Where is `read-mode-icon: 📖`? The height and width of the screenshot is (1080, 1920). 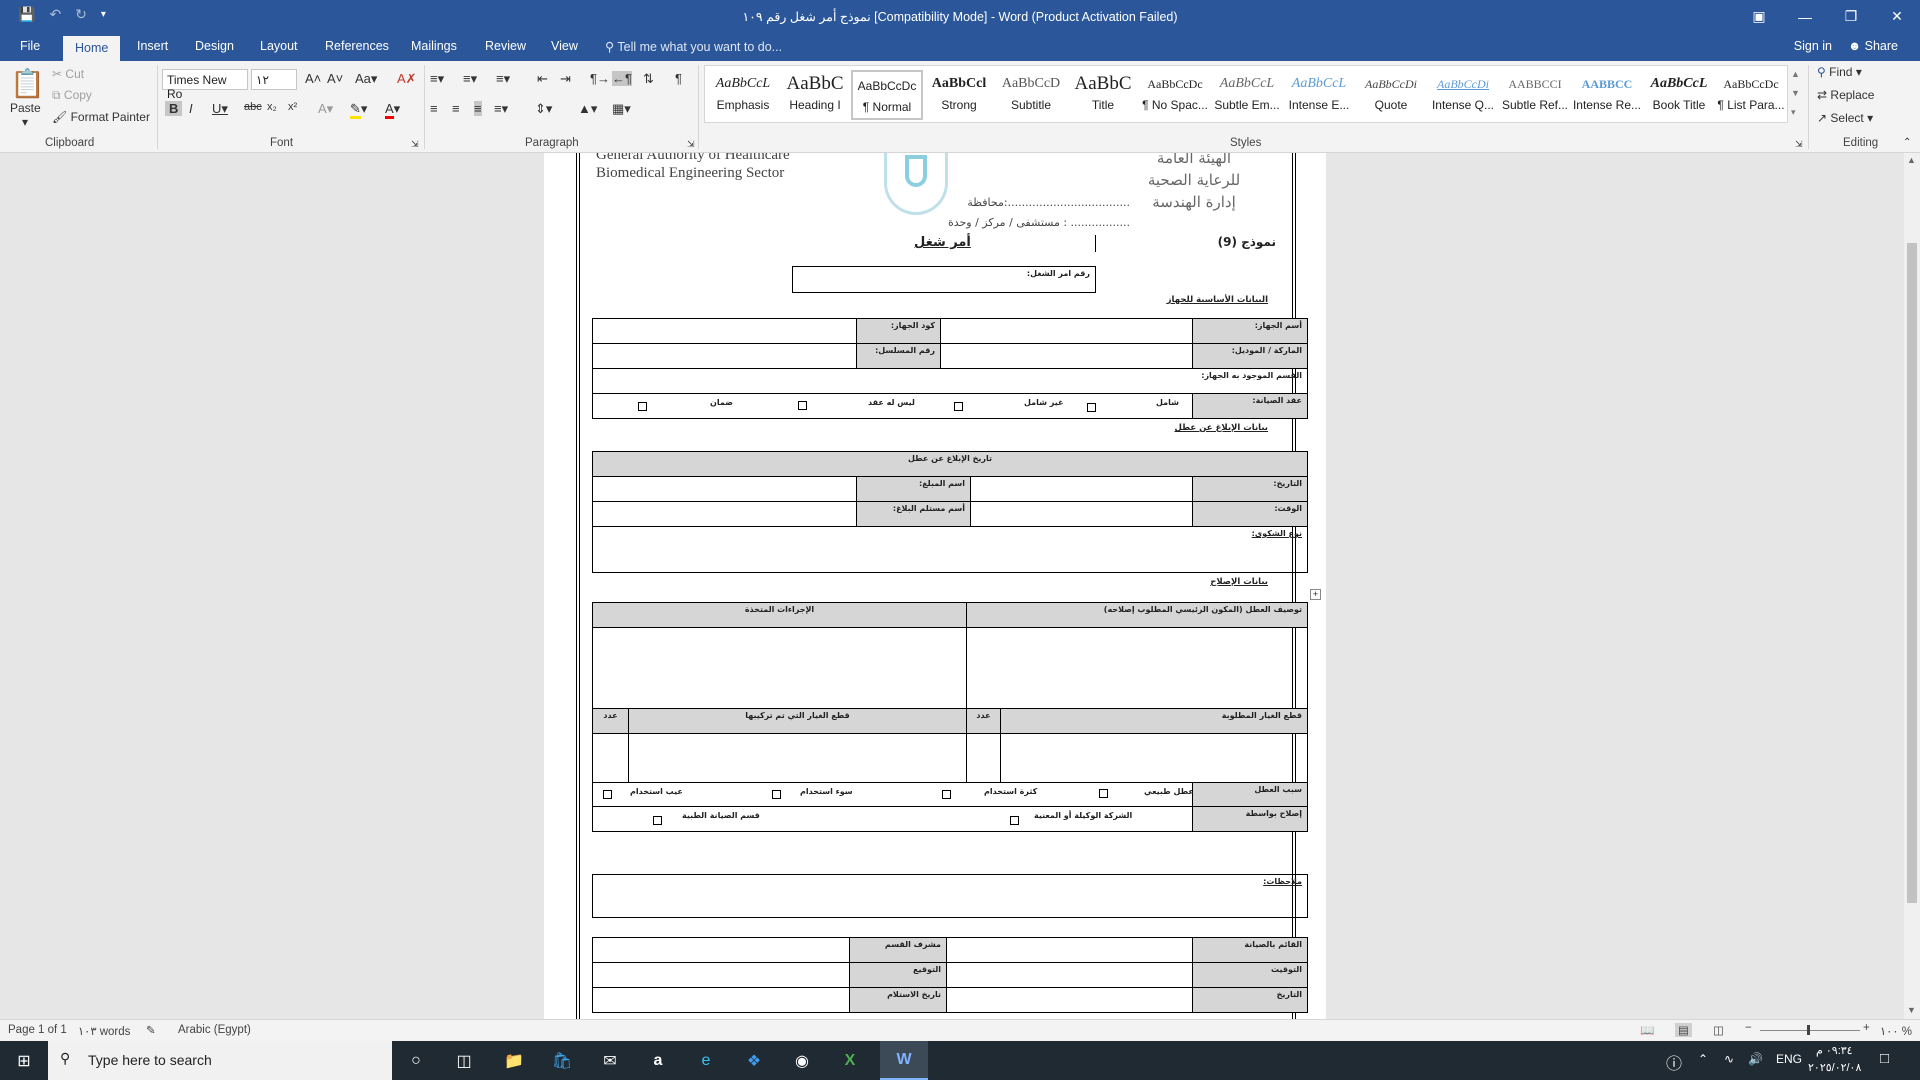
read-mode-icon: 📖 is located at coordinates (1647, 1030).